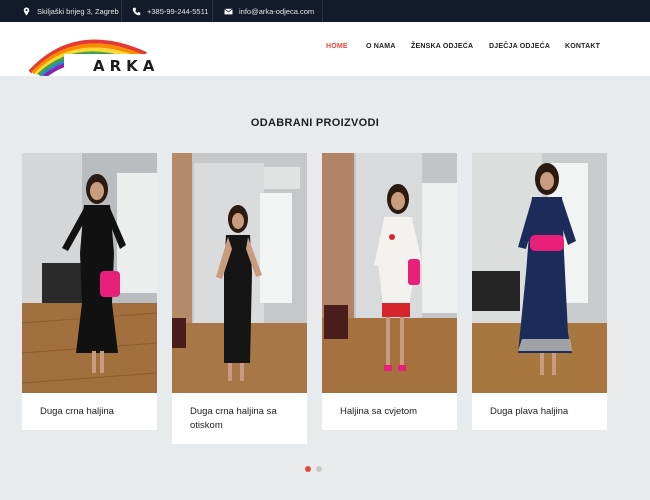 Image resolution: width=650 pixels, height=500 pixels. I want to click on nav-item-djecja-odjeca: DJEČJA ODJEĆA, so click(519, 46).